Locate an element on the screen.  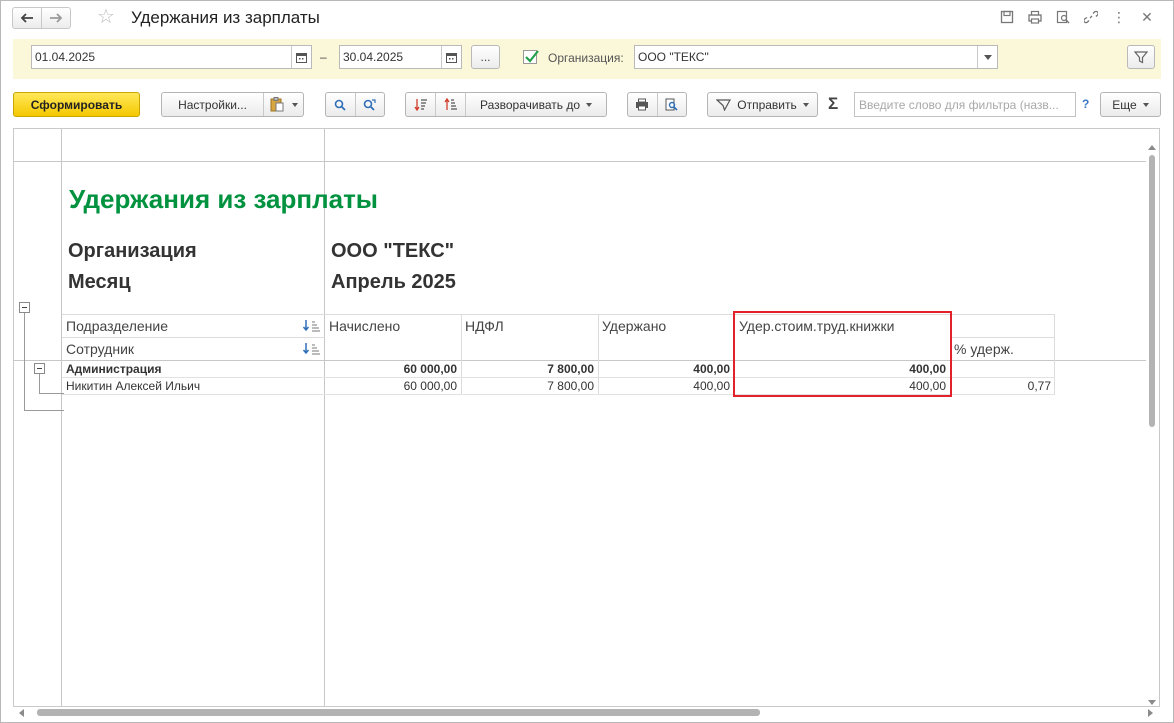
sort-descending-icon is located at coordinates (450, 104).